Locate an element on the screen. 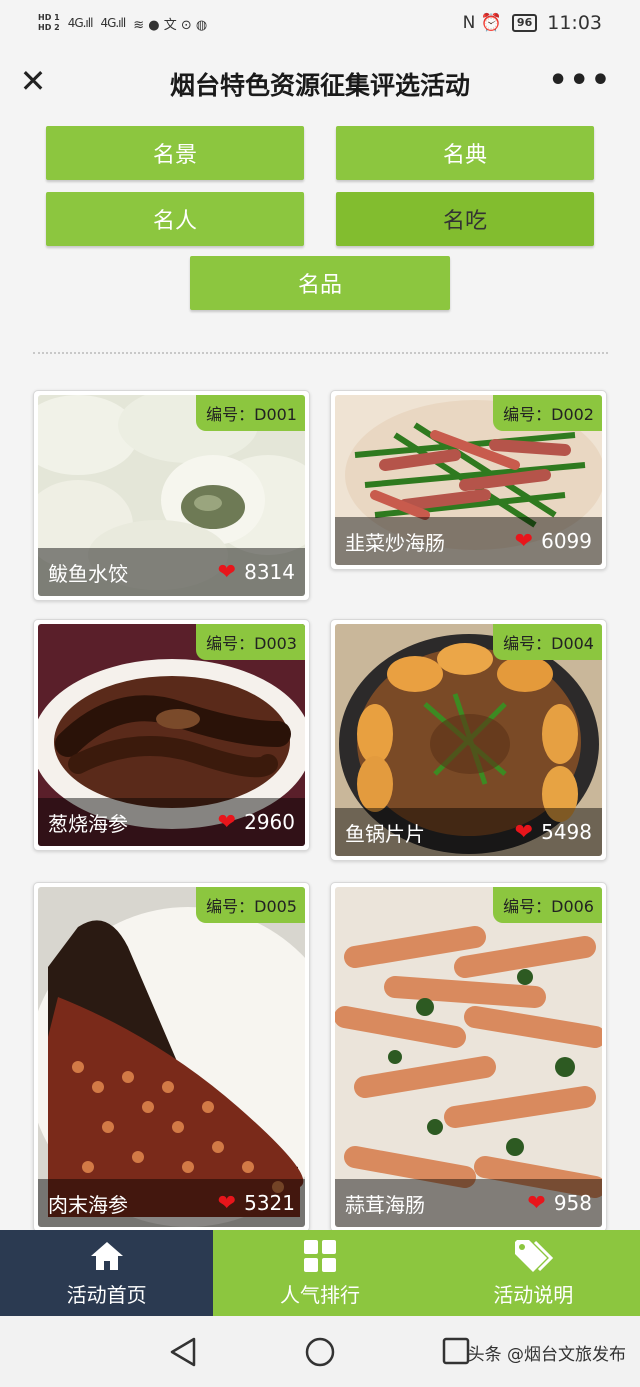  system-nav-bar: 头条 @烟台文旅发布 is located at coordinates (320, 1351).